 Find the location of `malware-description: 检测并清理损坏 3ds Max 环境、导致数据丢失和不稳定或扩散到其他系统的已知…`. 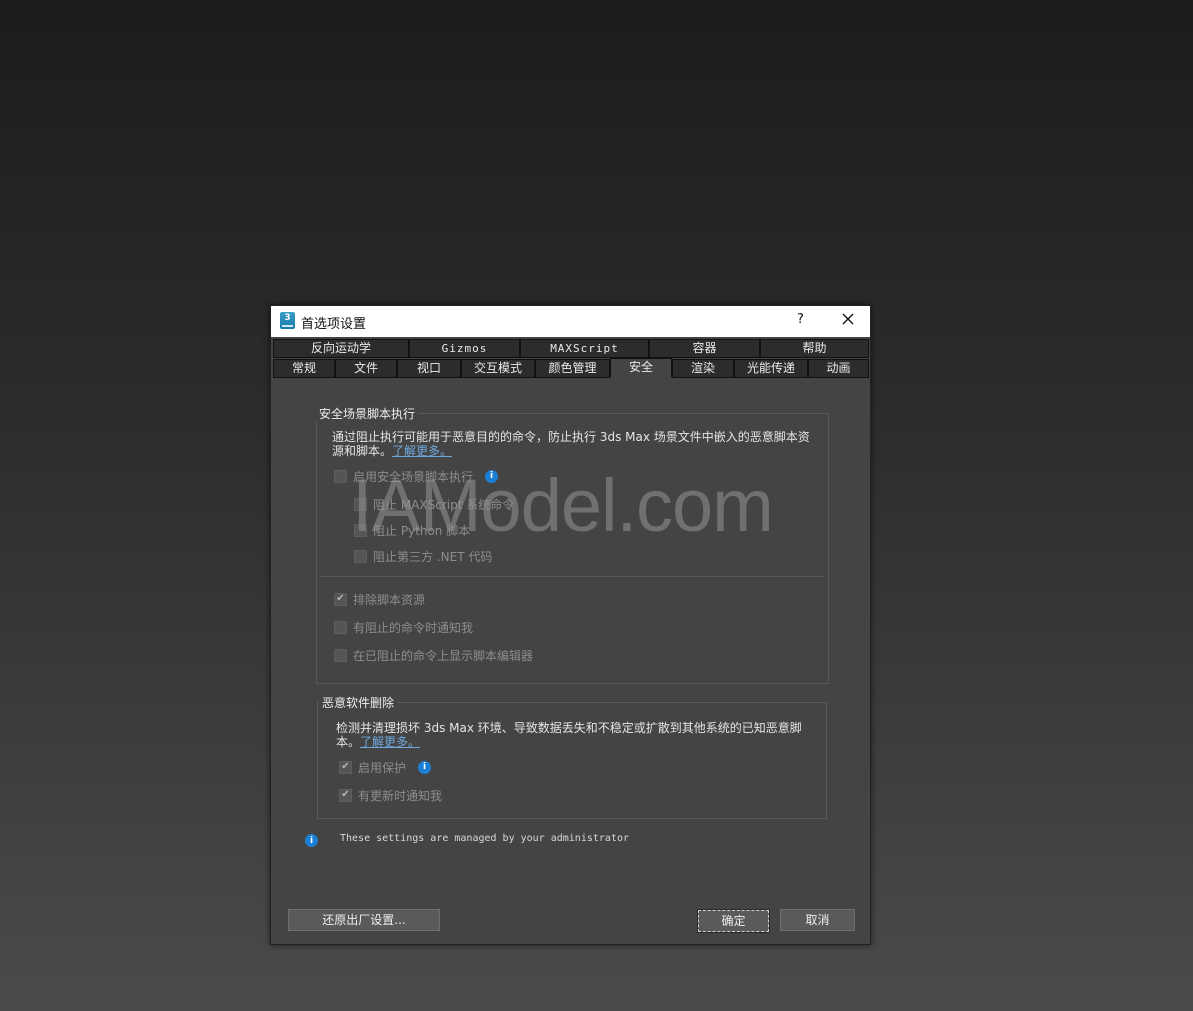

malware-description: 检测并清理损坏 3ds Max 环境、导致数据丢失和不稳定或扩散到其他系统的已知… is located at coordinates (569, 735).